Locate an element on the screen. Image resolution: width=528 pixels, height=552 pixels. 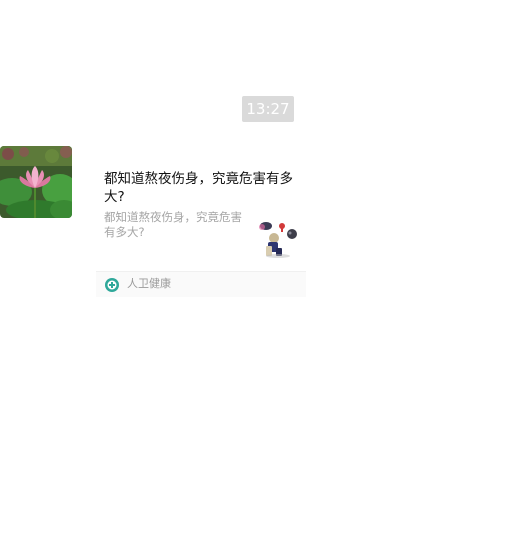
sender-avatar is located at coordinates (36, 182).